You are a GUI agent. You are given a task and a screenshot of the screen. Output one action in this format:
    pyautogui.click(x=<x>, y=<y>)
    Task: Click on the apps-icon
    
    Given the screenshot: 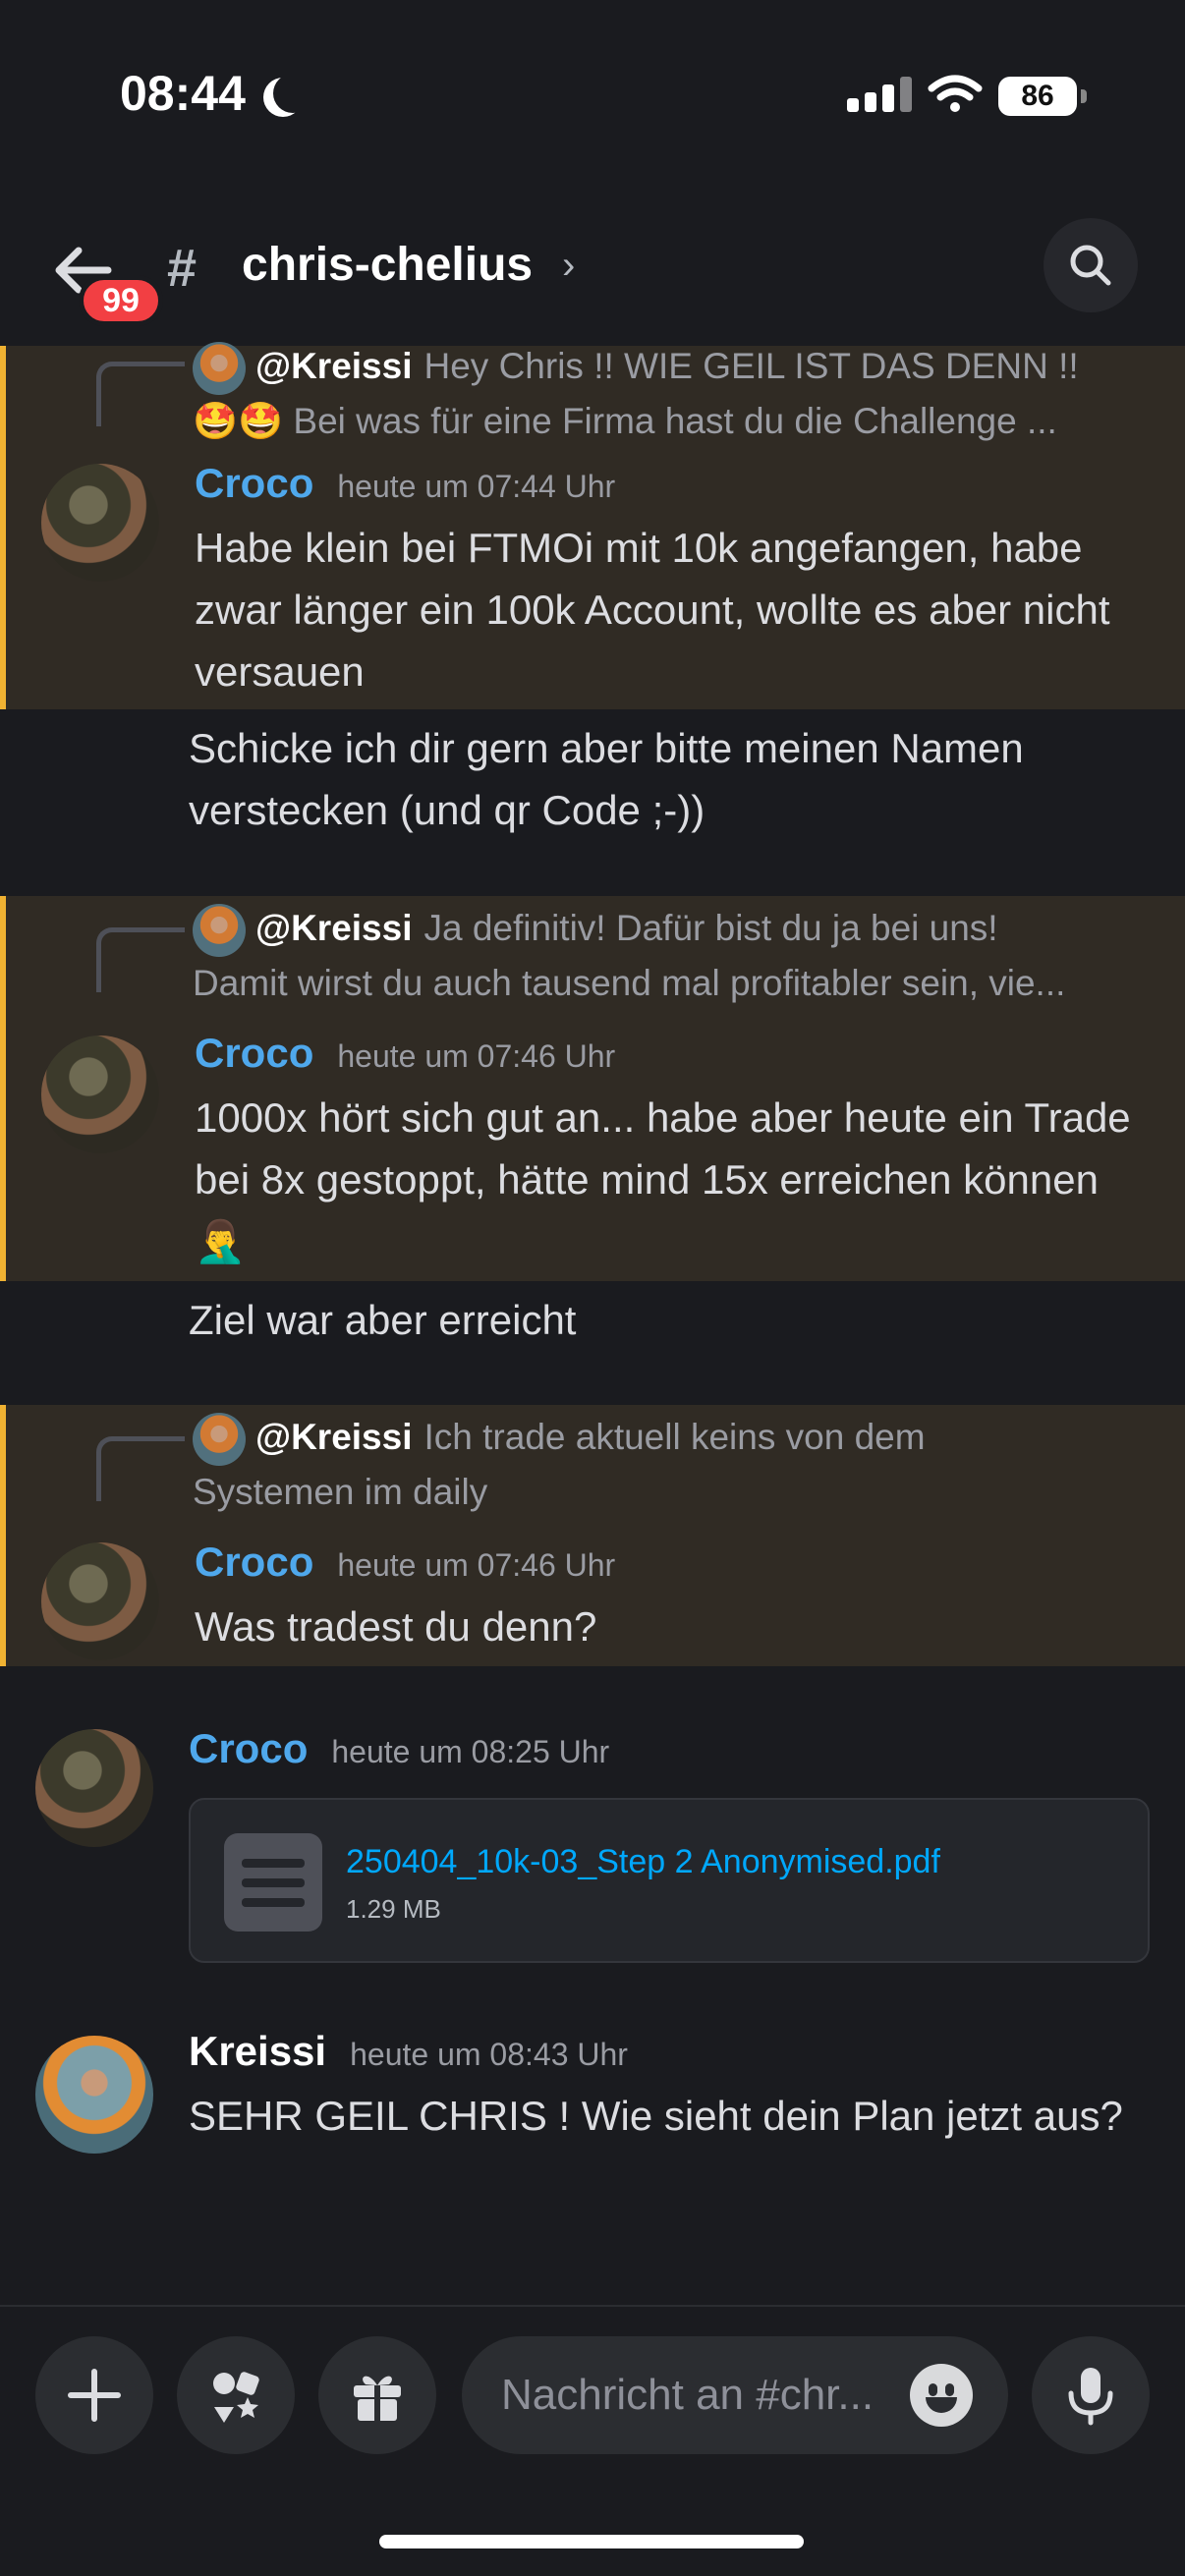 What is the action you would take?
    pyautogui.click(x=236, y=2397)
    